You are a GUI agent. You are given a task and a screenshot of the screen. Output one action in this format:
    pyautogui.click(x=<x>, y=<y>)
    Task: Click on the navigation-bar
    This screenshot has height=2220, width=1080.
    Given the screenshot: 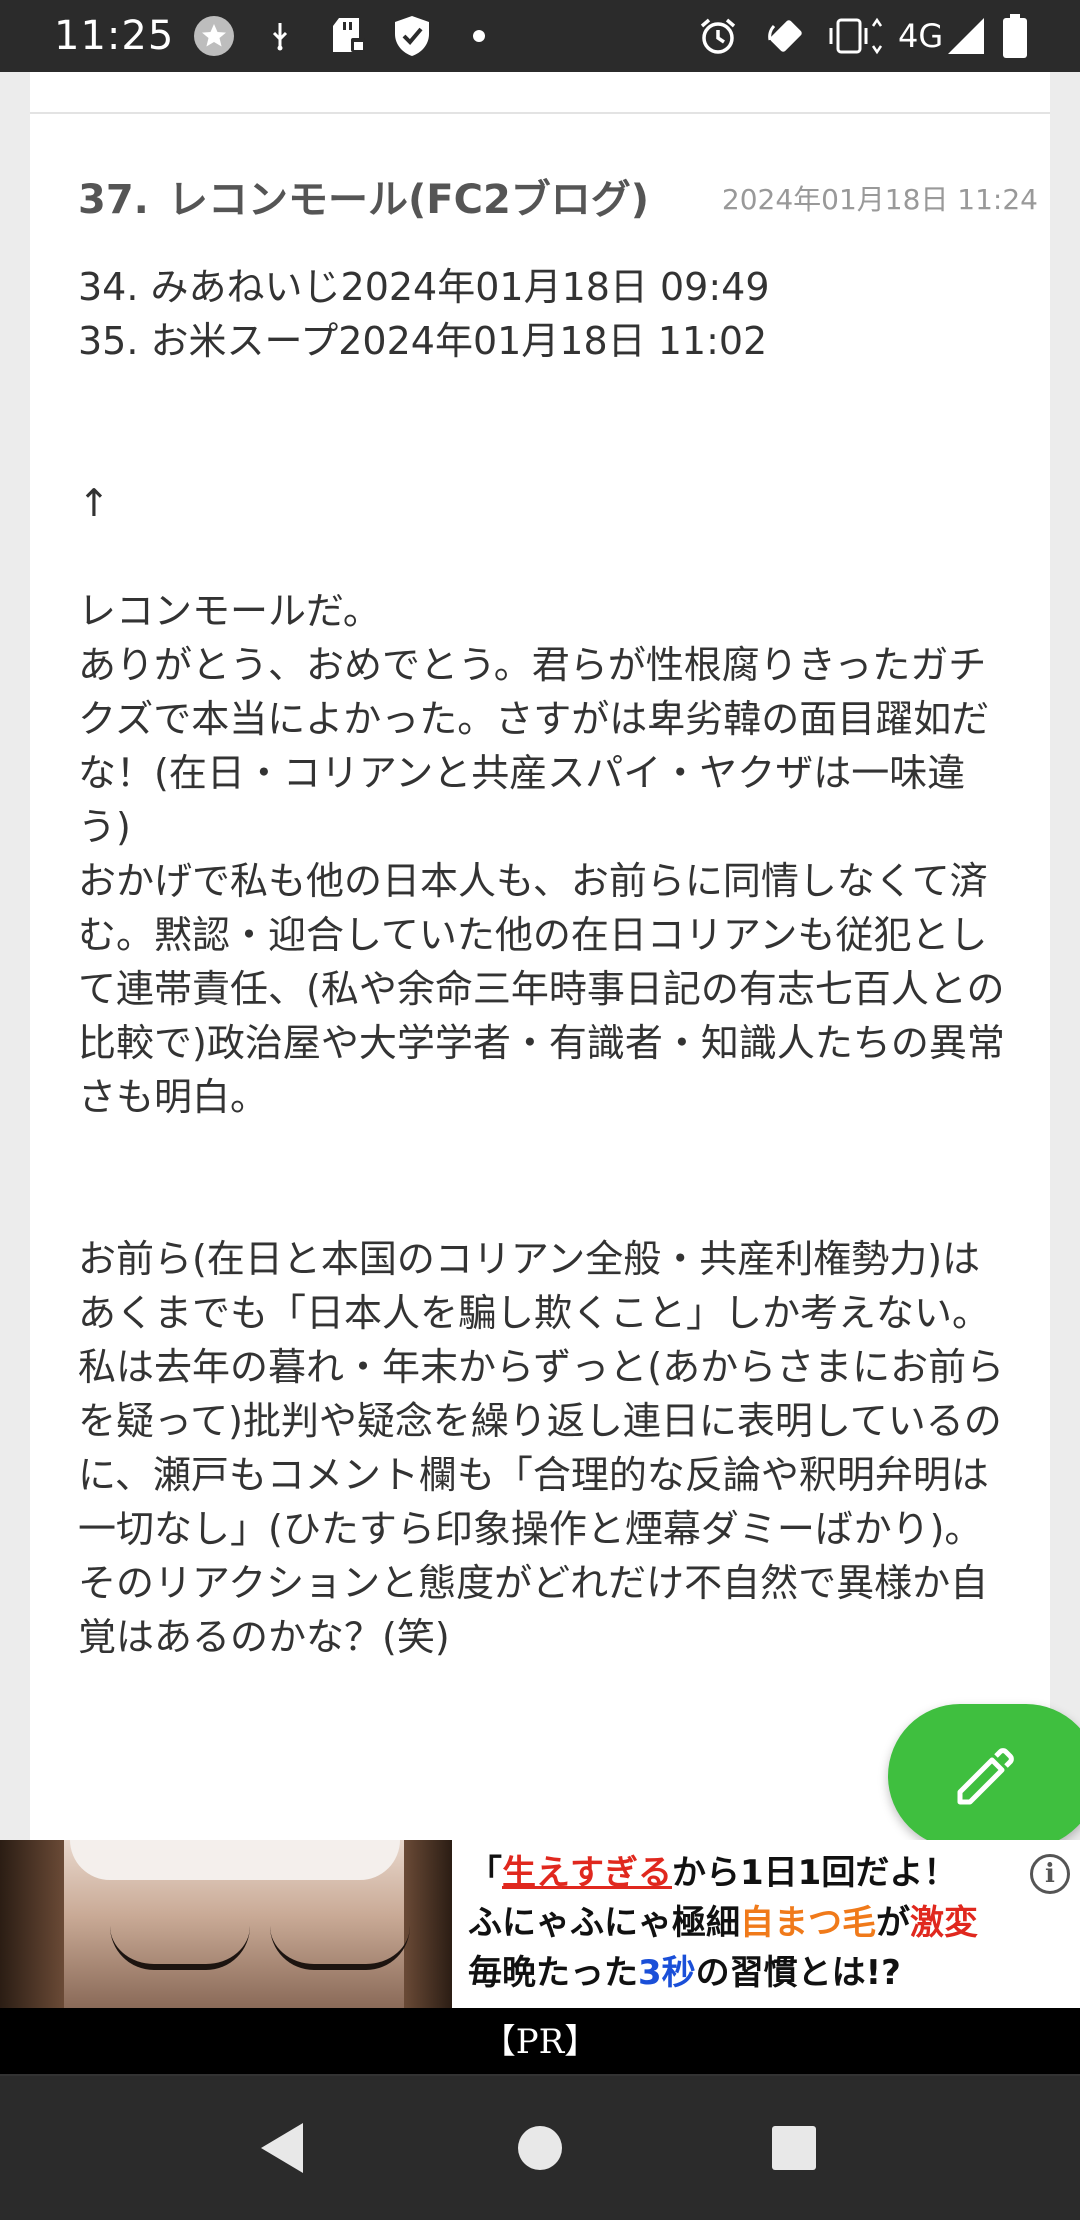 What is the action you would take?
    pyautogui.click(x=540, y=2148)
    